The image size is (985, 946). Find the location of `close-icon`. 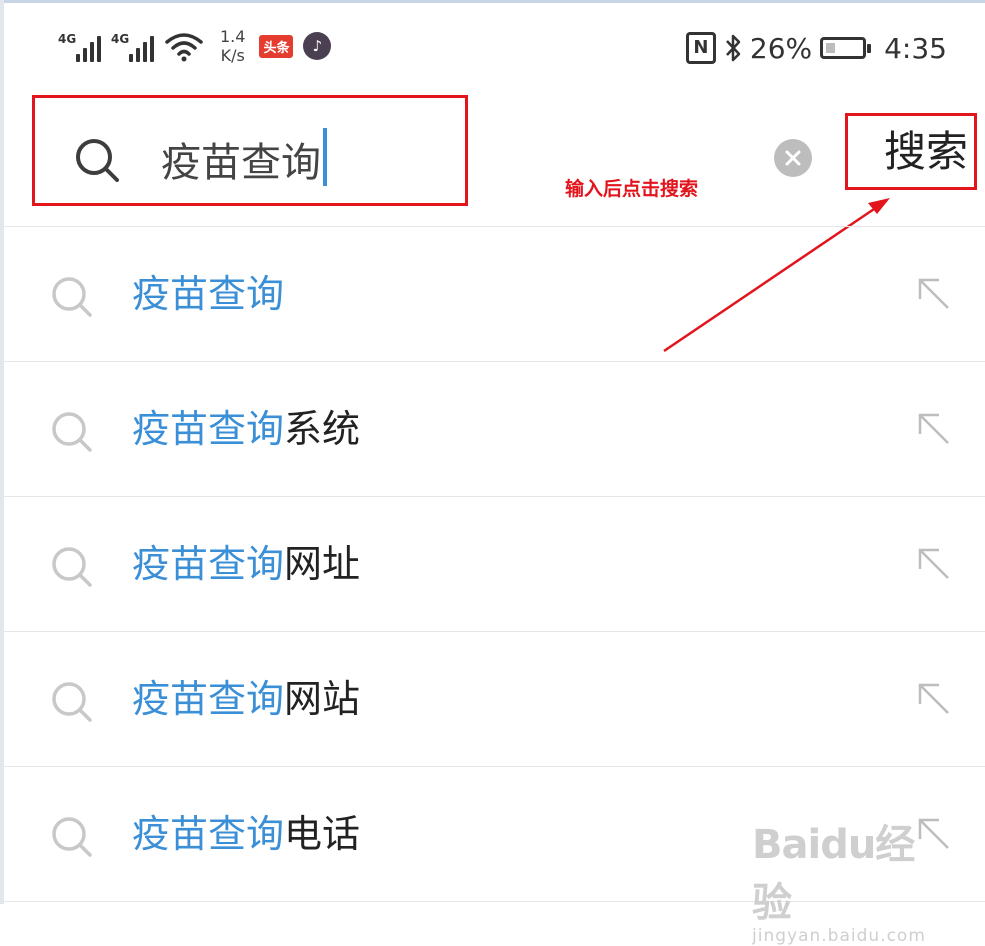

close-icon is located at coordinates (793, 158).